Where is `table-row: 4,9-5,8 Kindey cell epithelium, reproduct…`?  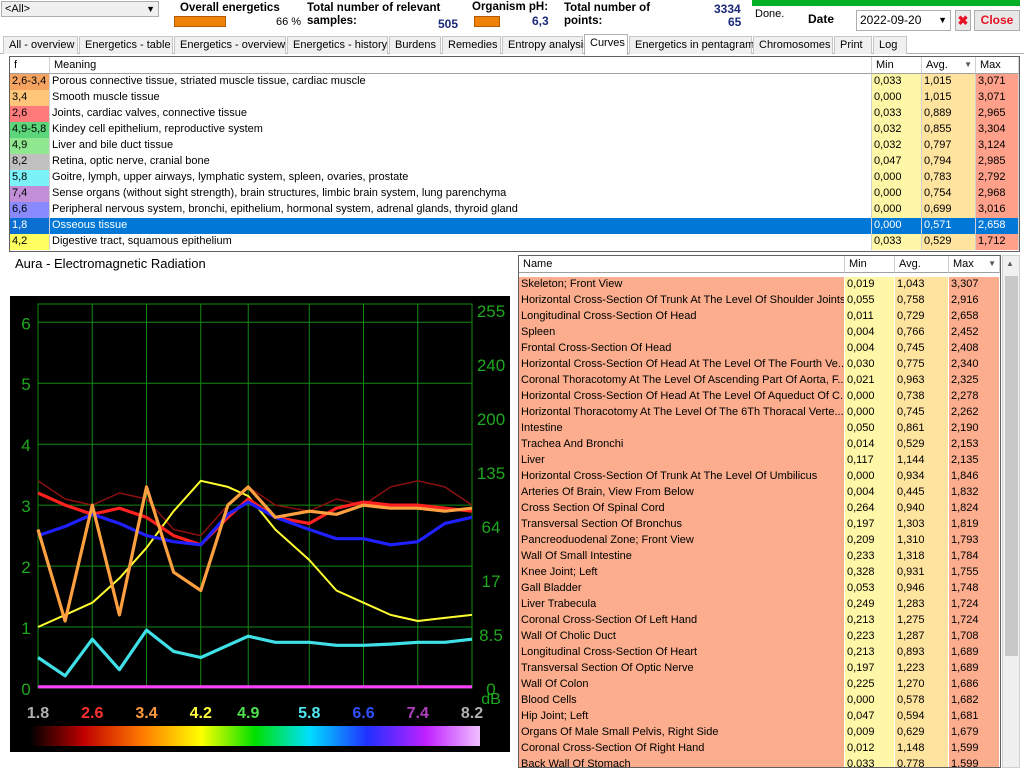 table-row: 4,9-5,8 Kindey cell epithelium, reproduct… is located at coordinates (514, 130).